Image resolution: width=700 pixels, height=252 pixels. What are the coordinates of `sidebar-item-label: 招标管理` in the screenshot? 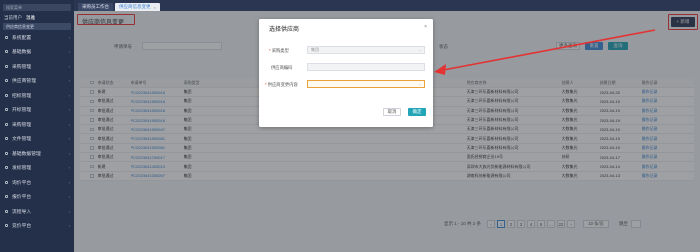 It's located at (22, 96).